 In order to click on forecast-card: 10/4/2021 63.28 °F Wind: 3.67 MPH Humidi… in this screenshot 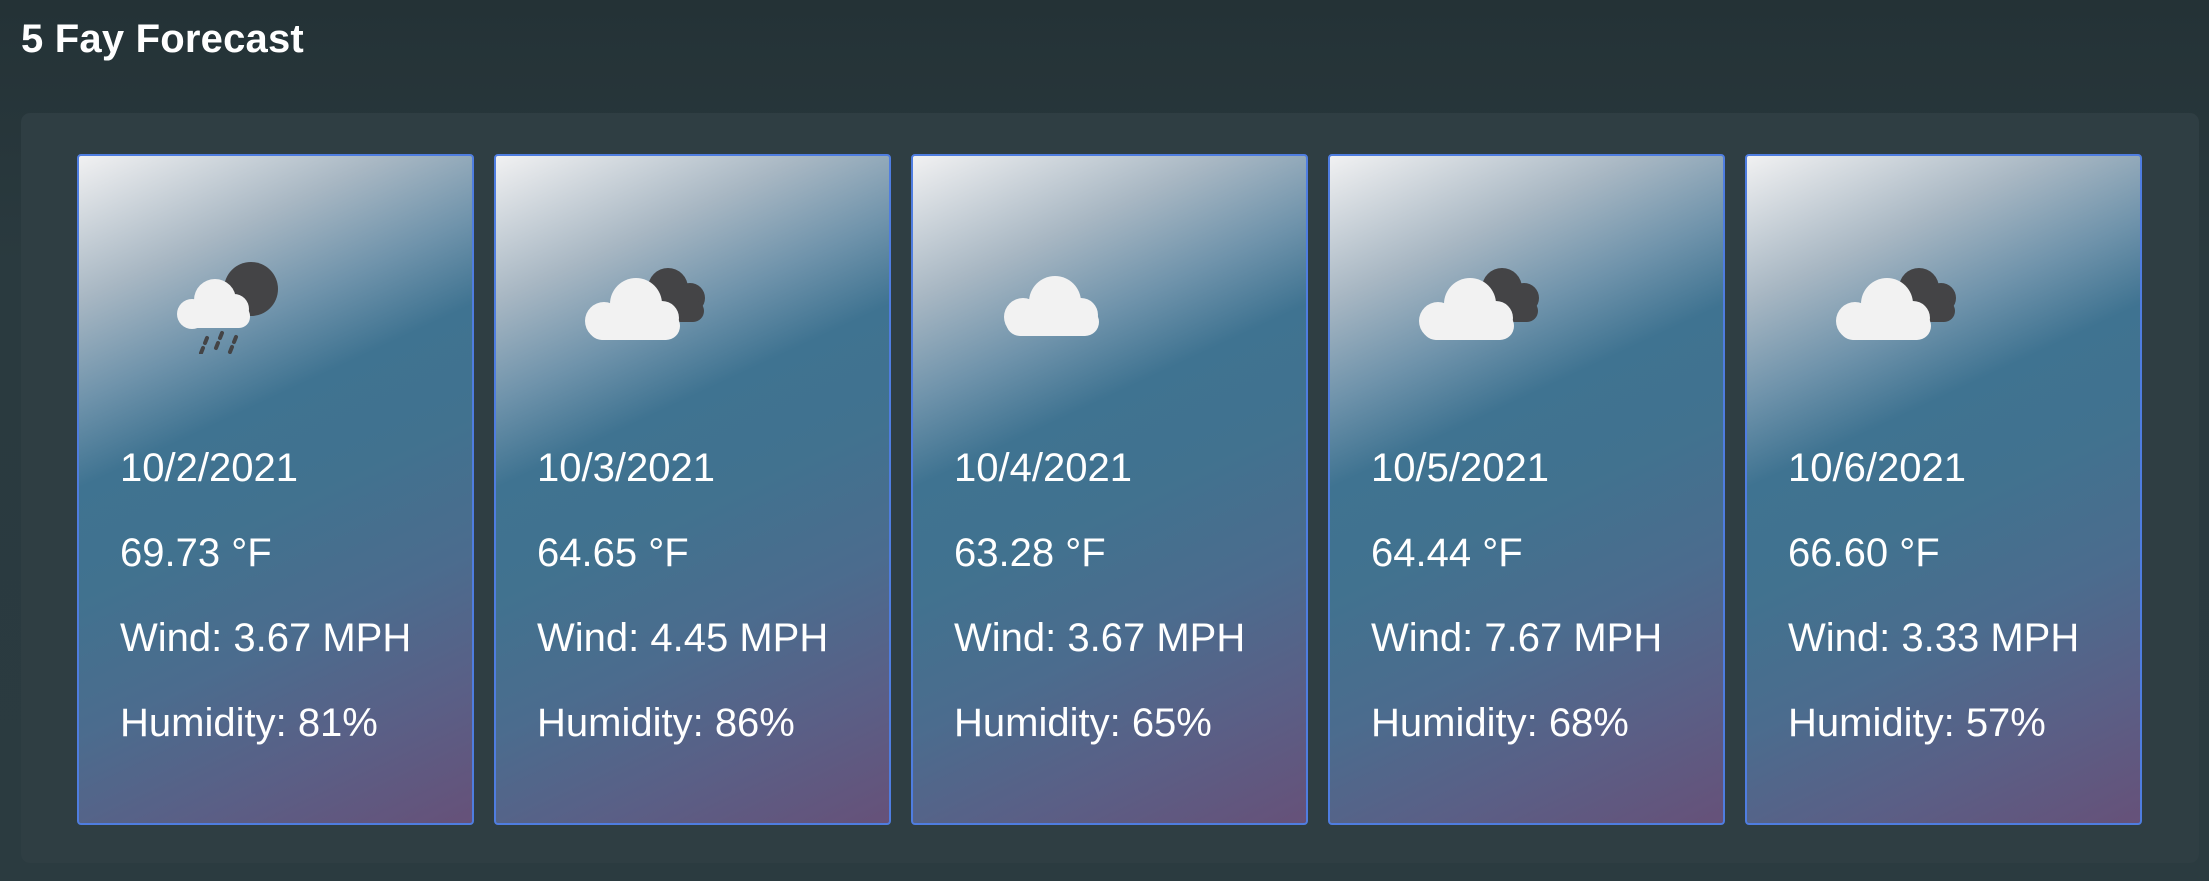, I will do `click(1109, 489)`.